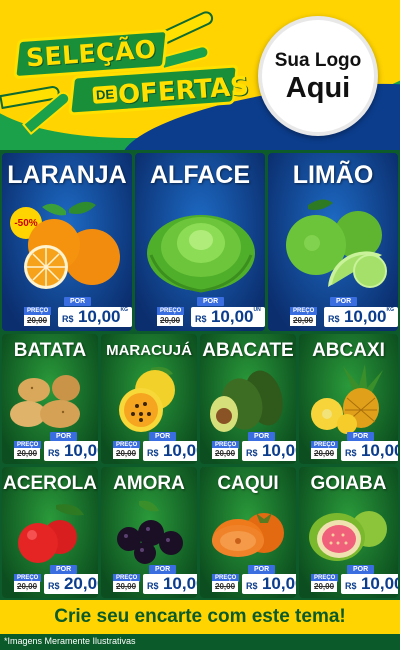 The height and width of the screenshot is (650, 400). Describe the element at coordinates (348, 350) in the screenshot. I see `product-name: ABCAXI` at that location.